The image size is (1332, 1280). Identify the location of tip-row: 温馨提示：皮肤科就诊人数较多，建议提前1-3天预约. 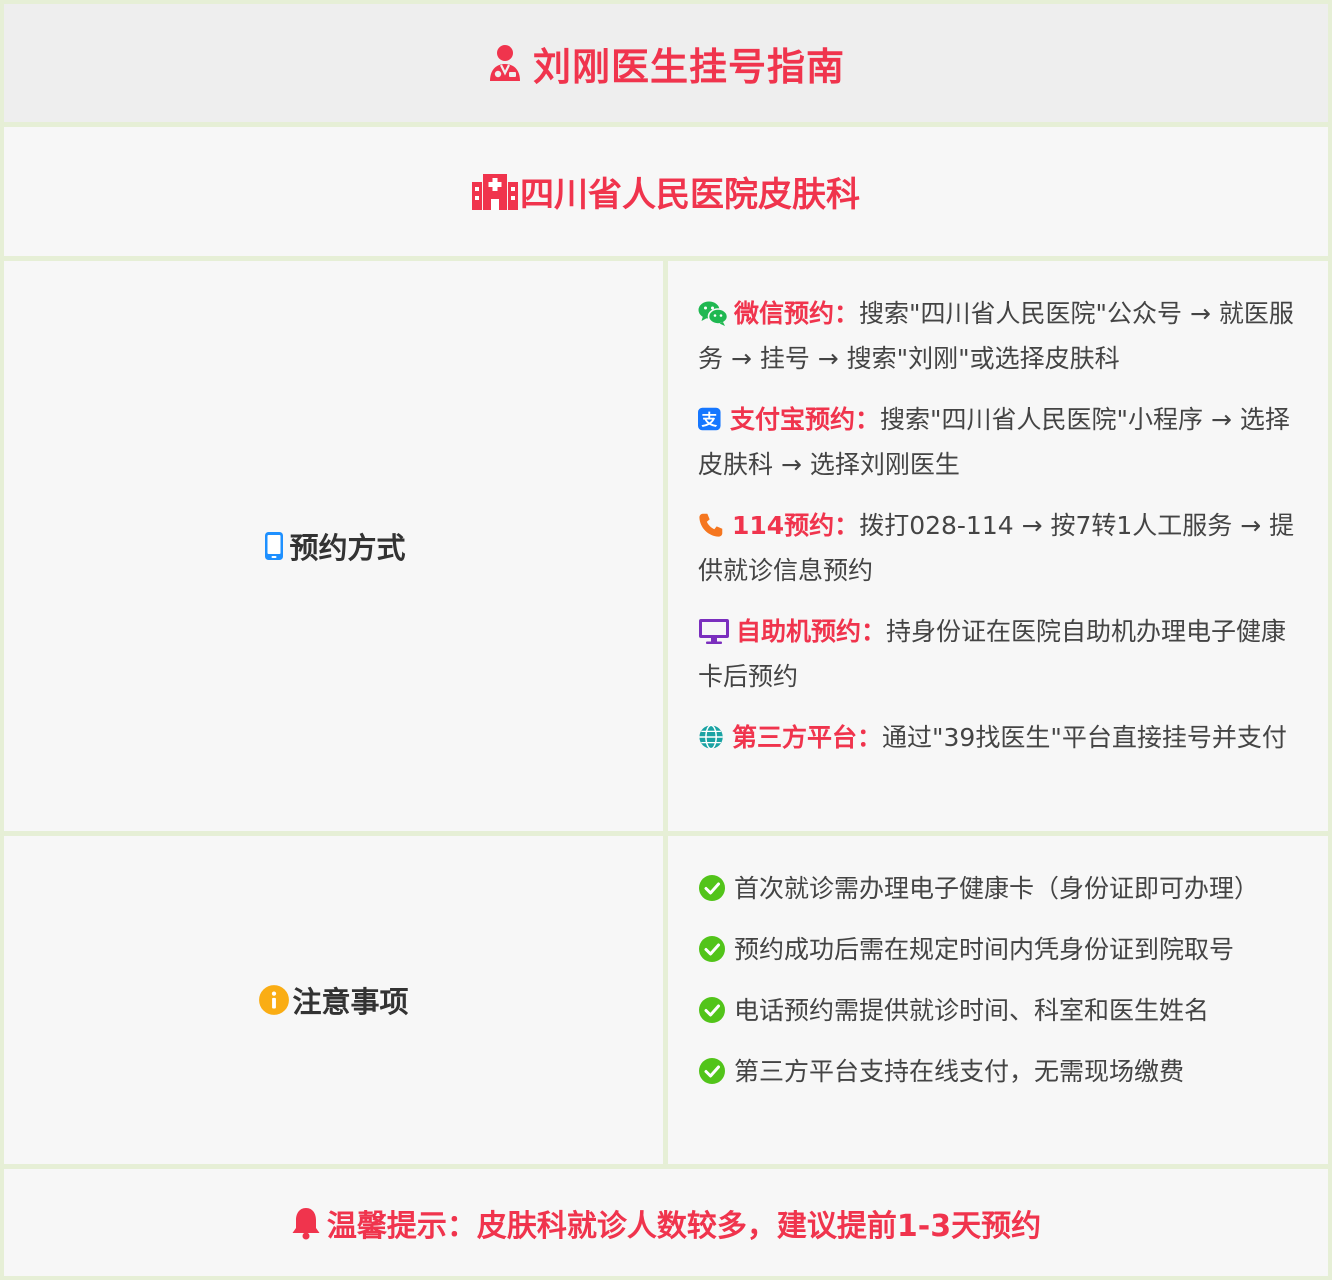
(666, 1222).